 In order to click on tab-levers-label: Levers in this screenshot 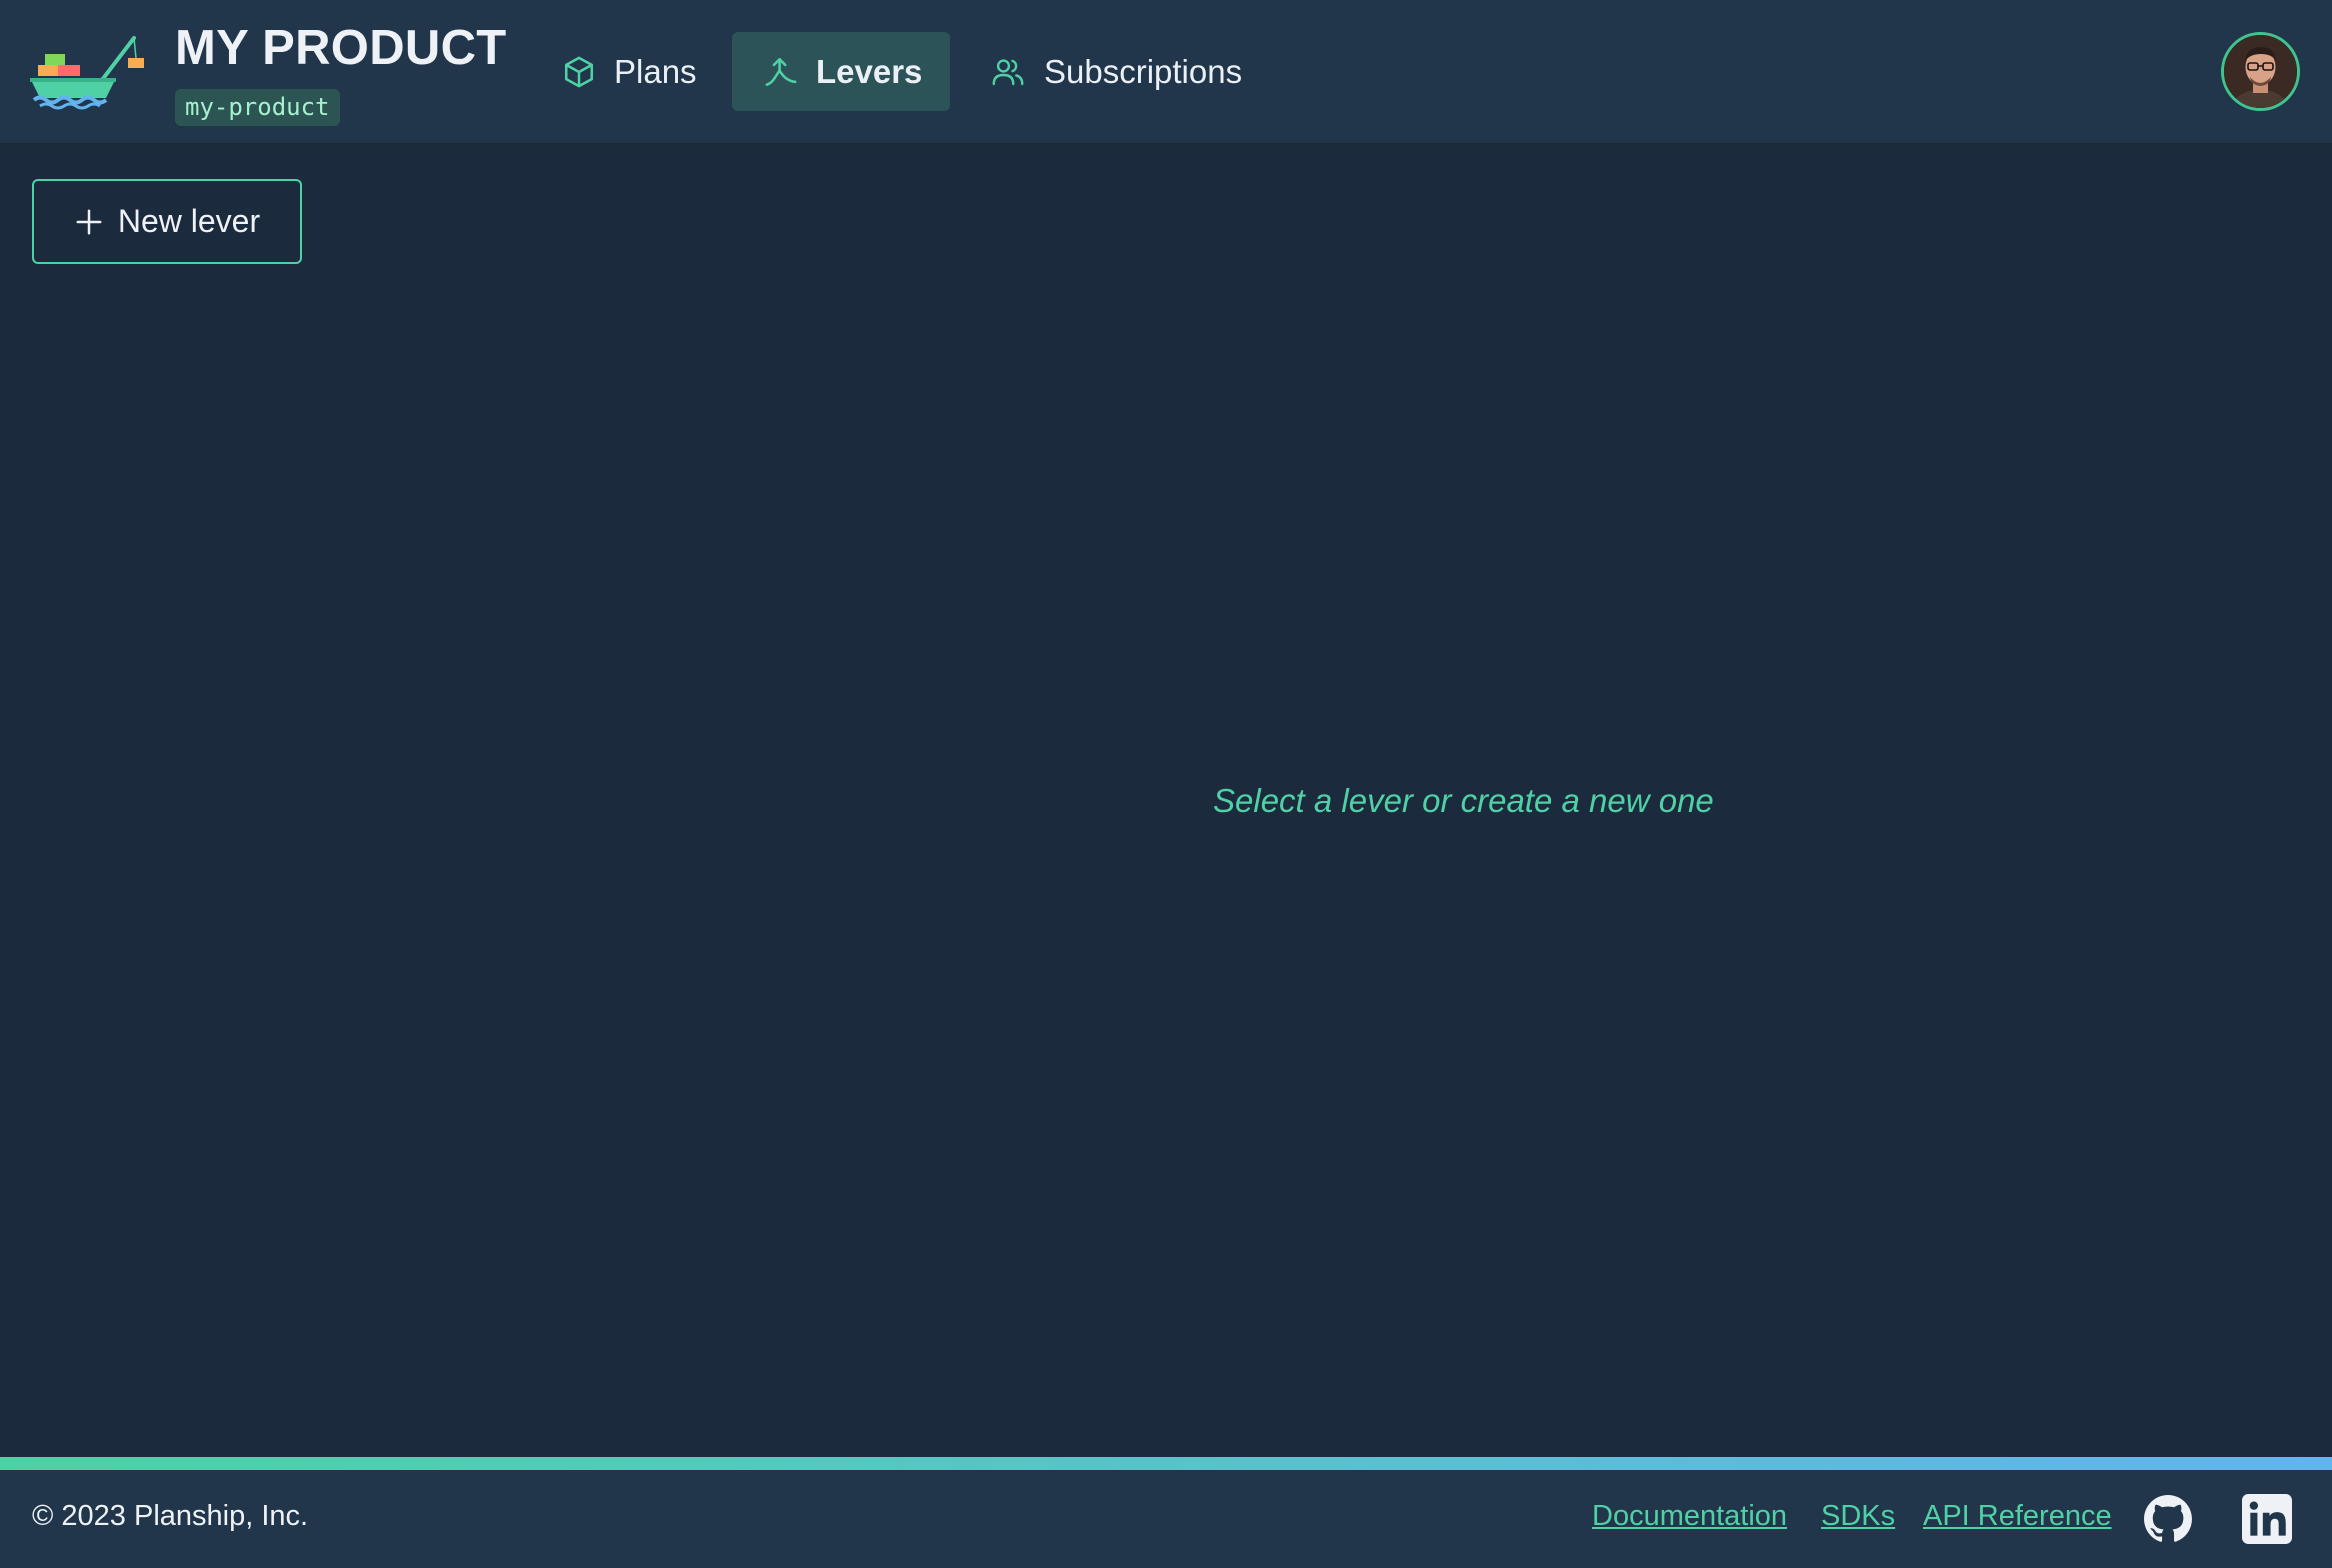, I will do `click(869, 71)`.